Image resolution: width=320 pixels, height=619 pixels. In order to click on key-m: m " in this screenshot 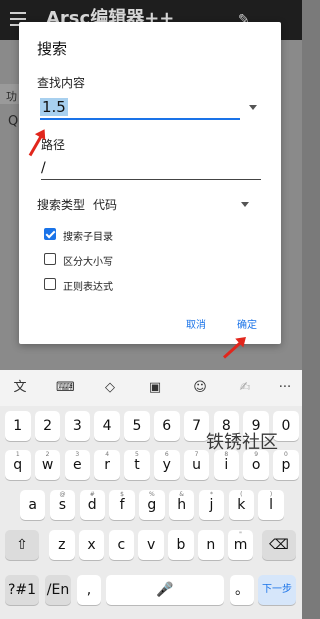, I will do `click(240, 545)`.